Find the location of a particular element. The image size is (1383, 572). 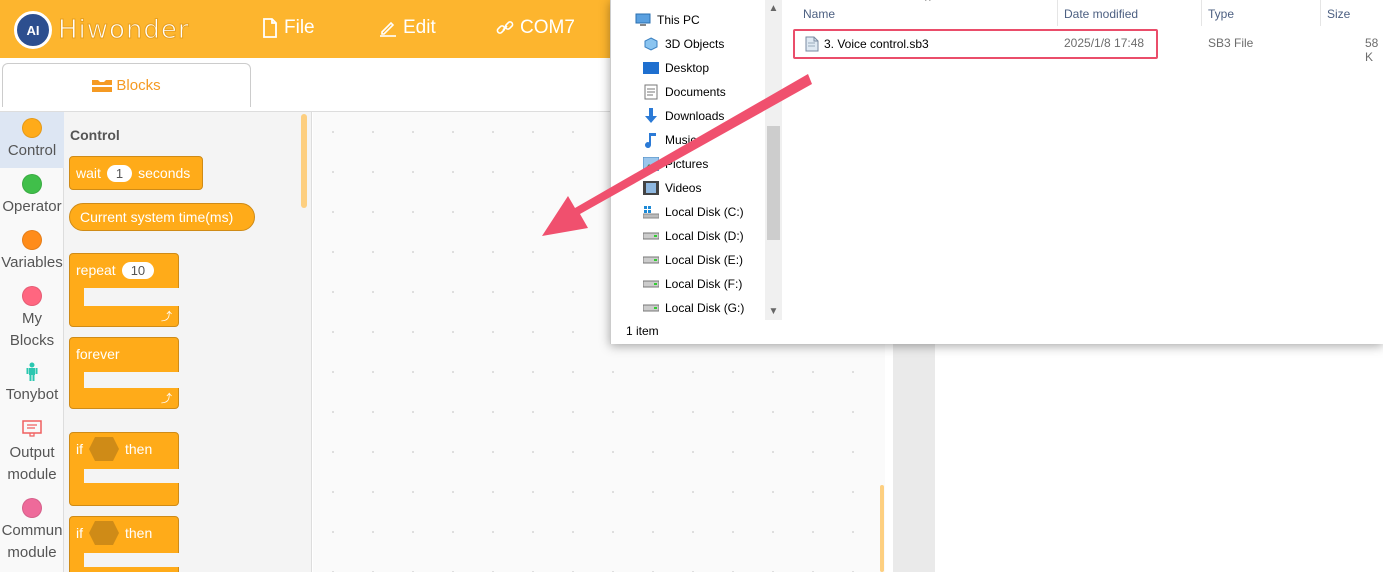

nav-item-pictures: Pictures is located at coordinates (675, 164).